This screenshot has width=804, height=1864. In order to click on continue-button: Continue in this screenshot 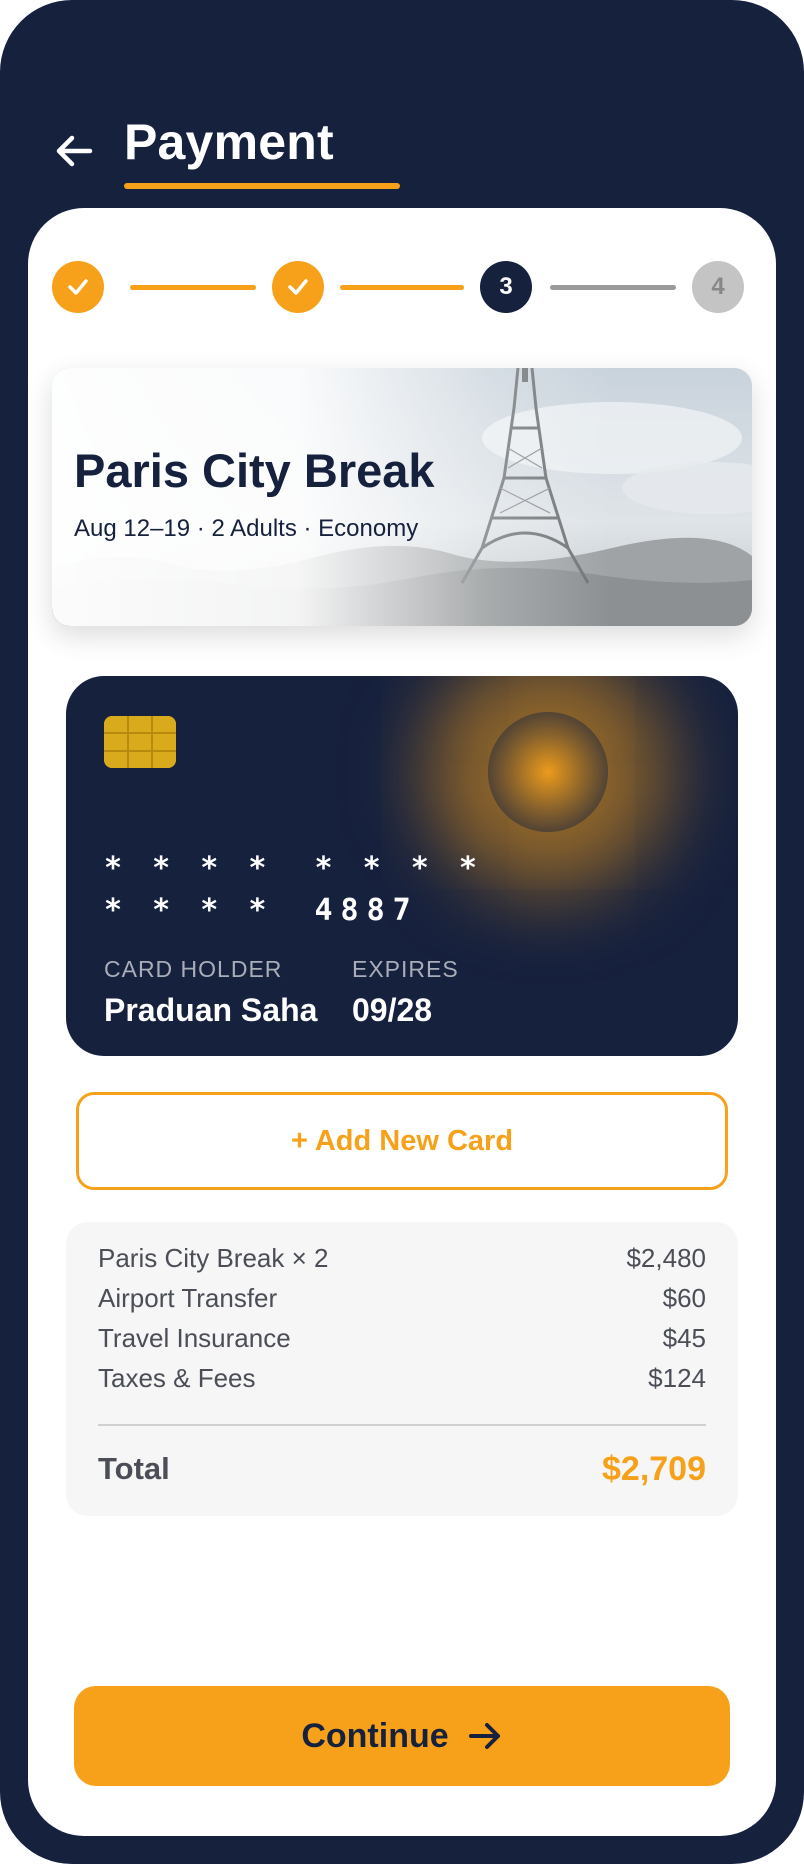, I will do `click(402, 1736)`.